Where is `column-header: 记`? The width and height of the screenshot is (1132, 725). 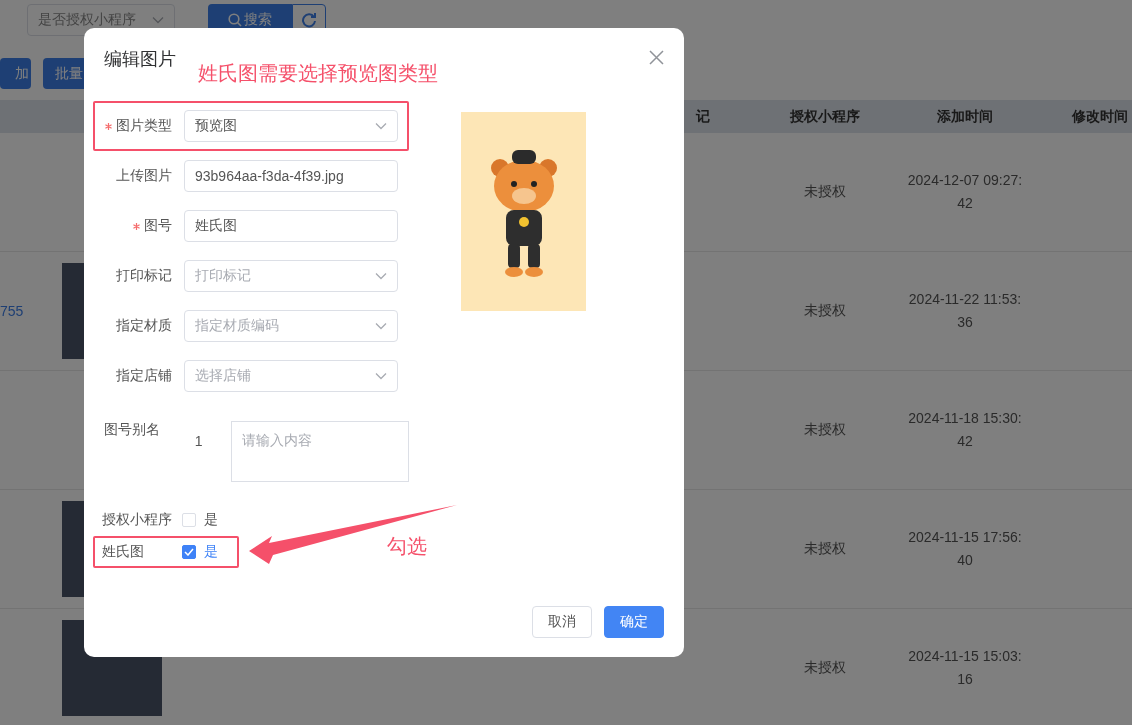
column-header: 记 is located at coordinates (702, 116).